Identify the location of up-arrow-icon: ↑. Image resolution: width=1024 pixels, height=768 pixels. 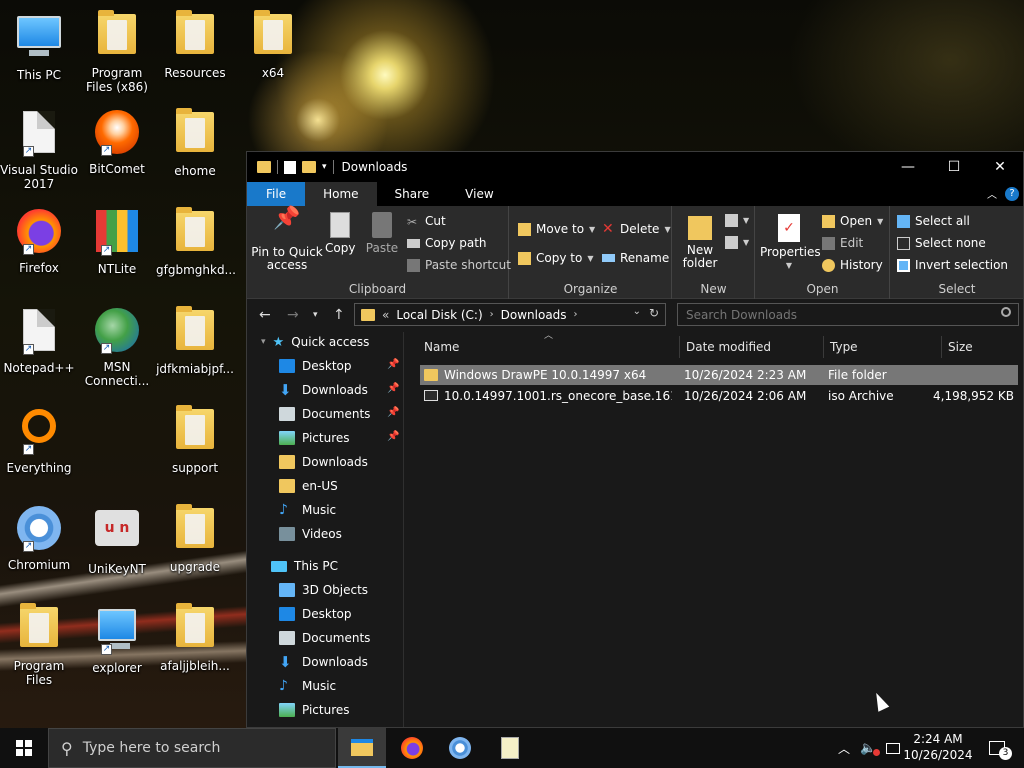
(339, 315).